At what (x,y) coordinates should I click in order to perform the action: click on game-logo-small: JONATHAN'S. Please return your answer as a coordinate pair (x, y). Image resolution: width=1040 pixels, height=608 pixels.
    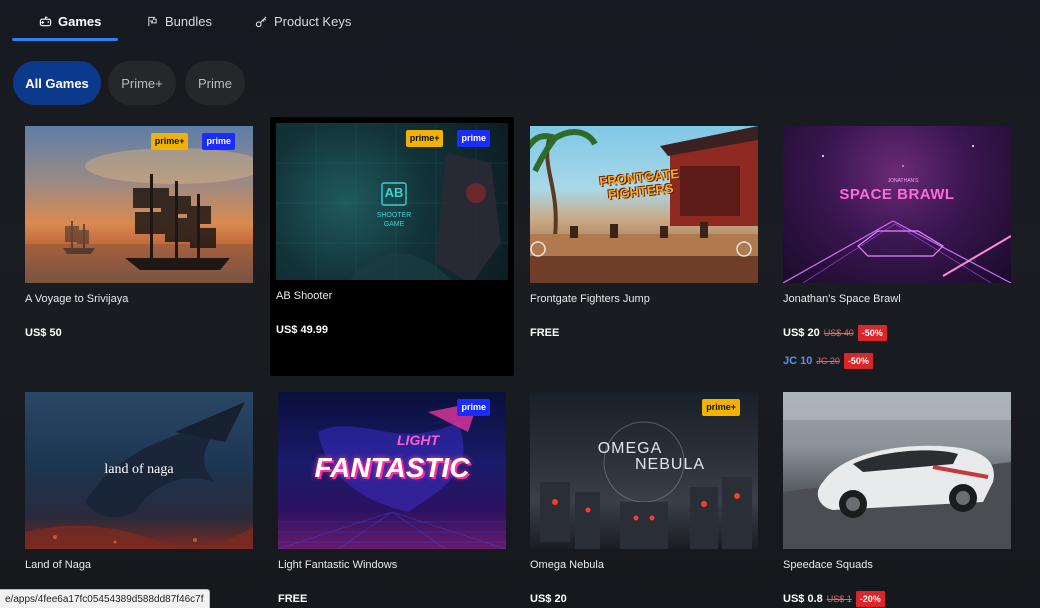
    Looking at the image, I should click on (903, 181).